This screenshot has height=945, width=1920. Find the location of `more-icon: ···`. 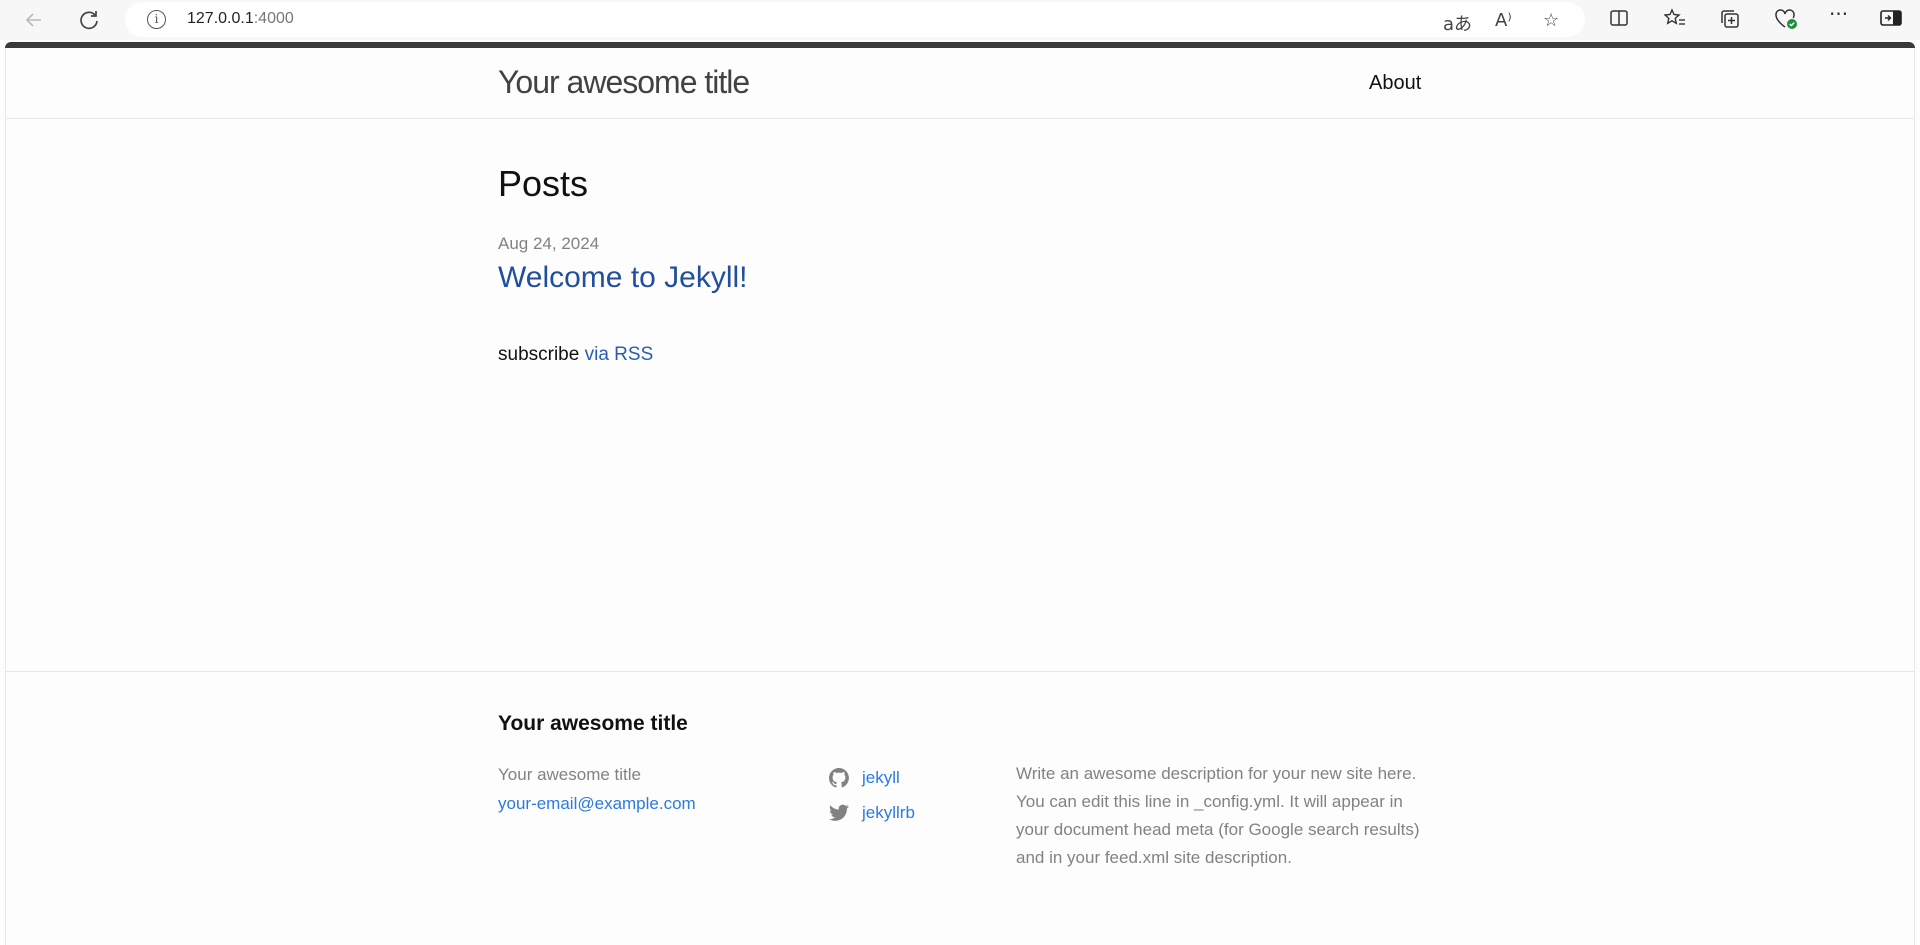

more-icon: ··· is located at coordinates (1838, 14).